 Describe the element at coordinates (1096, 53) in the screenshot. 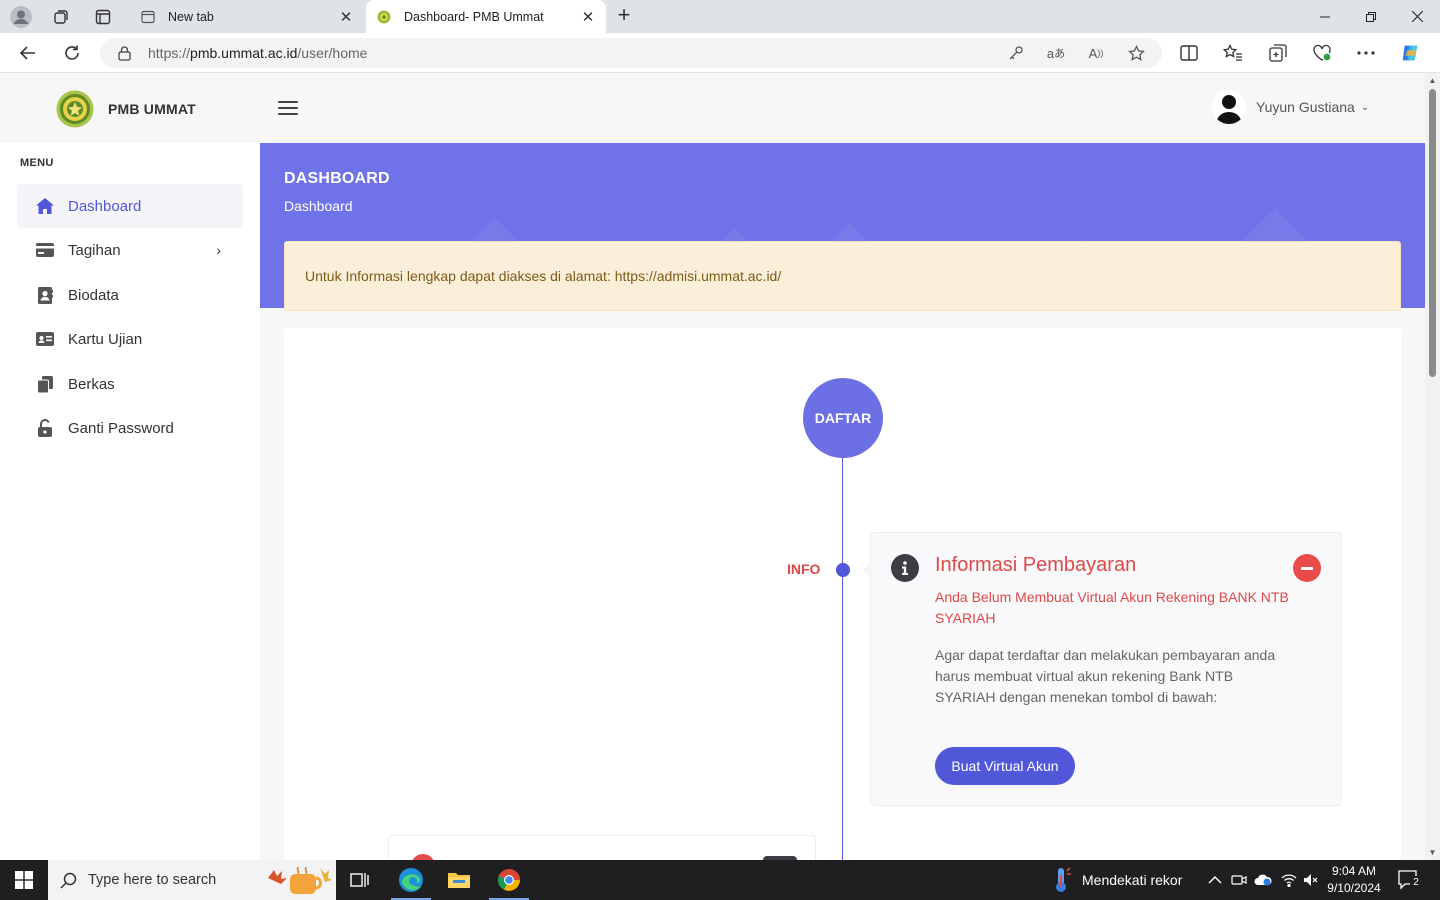

I see `read-aloud-icon: A))` at that location.